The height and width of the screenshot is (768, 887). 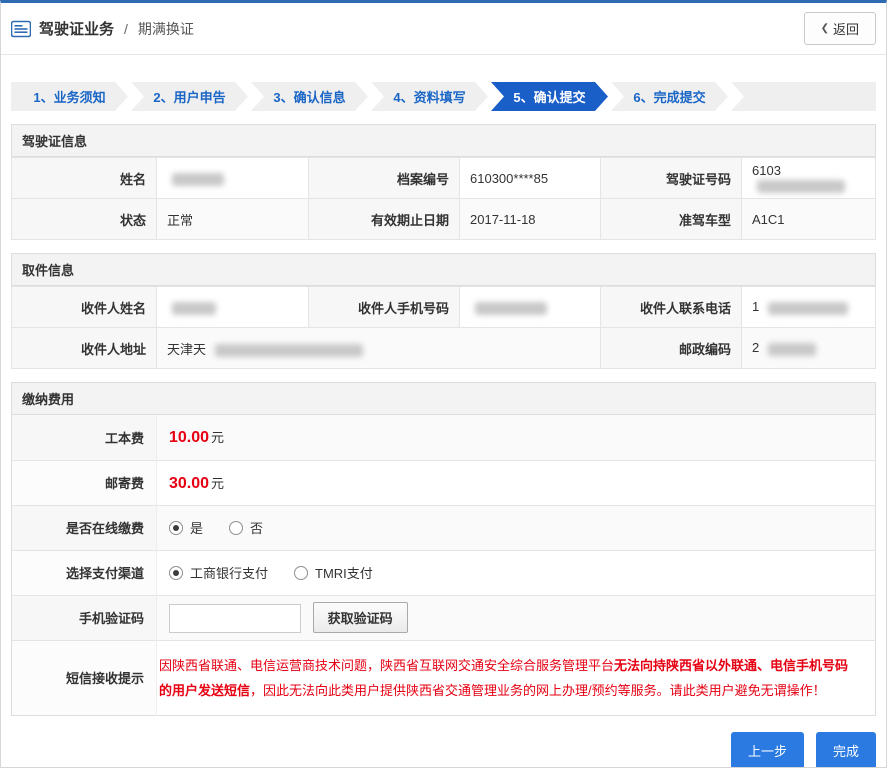 What do you see at coordinates (189, 96) in the screenshot?
I see `step-2-user-declaration: 2、用户申告` at bounding box center [189, 96].